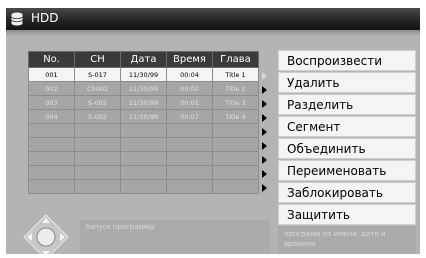 The height and width of the screenshot is (258, 426). What do you see at coordinates (347, 126) in the screenshot?
I see `menu-item-segment: Сегмент` at bounding box center [347, 126].